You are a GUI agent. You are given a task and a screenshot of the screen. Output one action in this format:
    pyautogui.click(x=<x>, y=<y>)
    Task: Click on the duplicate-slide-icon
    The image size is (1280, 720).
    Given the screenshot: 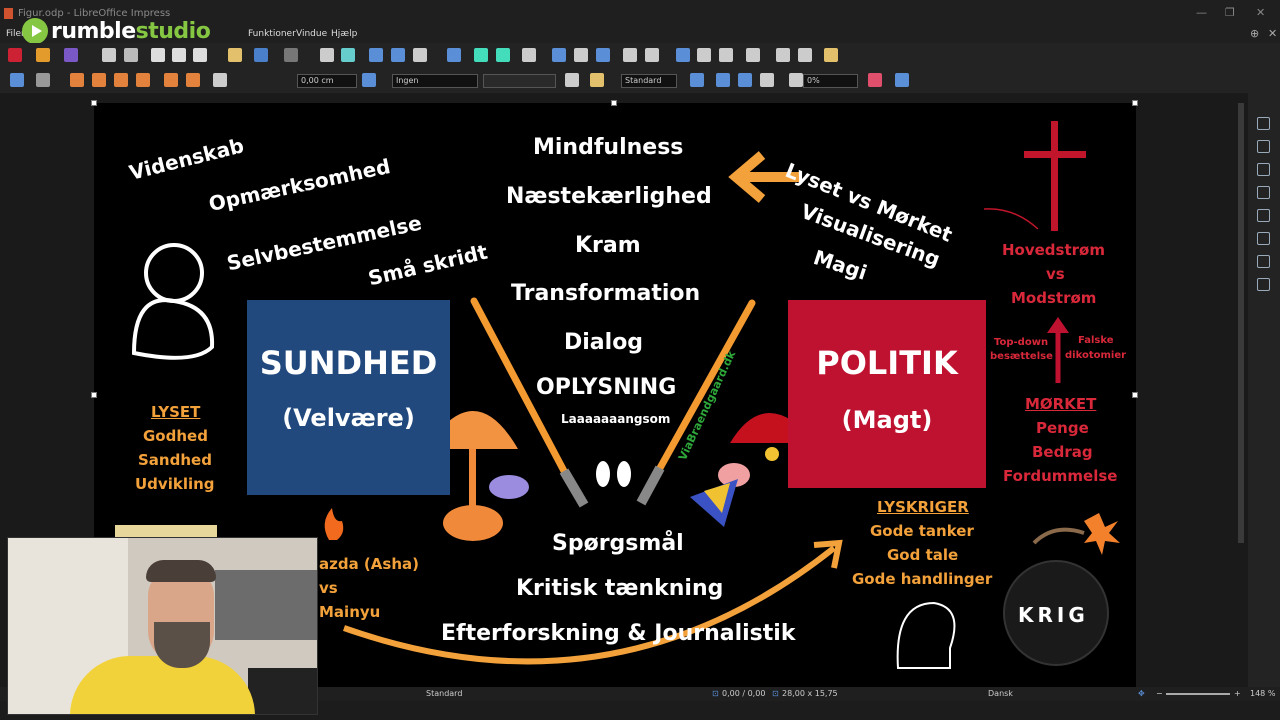 What is the action you would take?
    pyautogui.click(x=805, y=55)
    